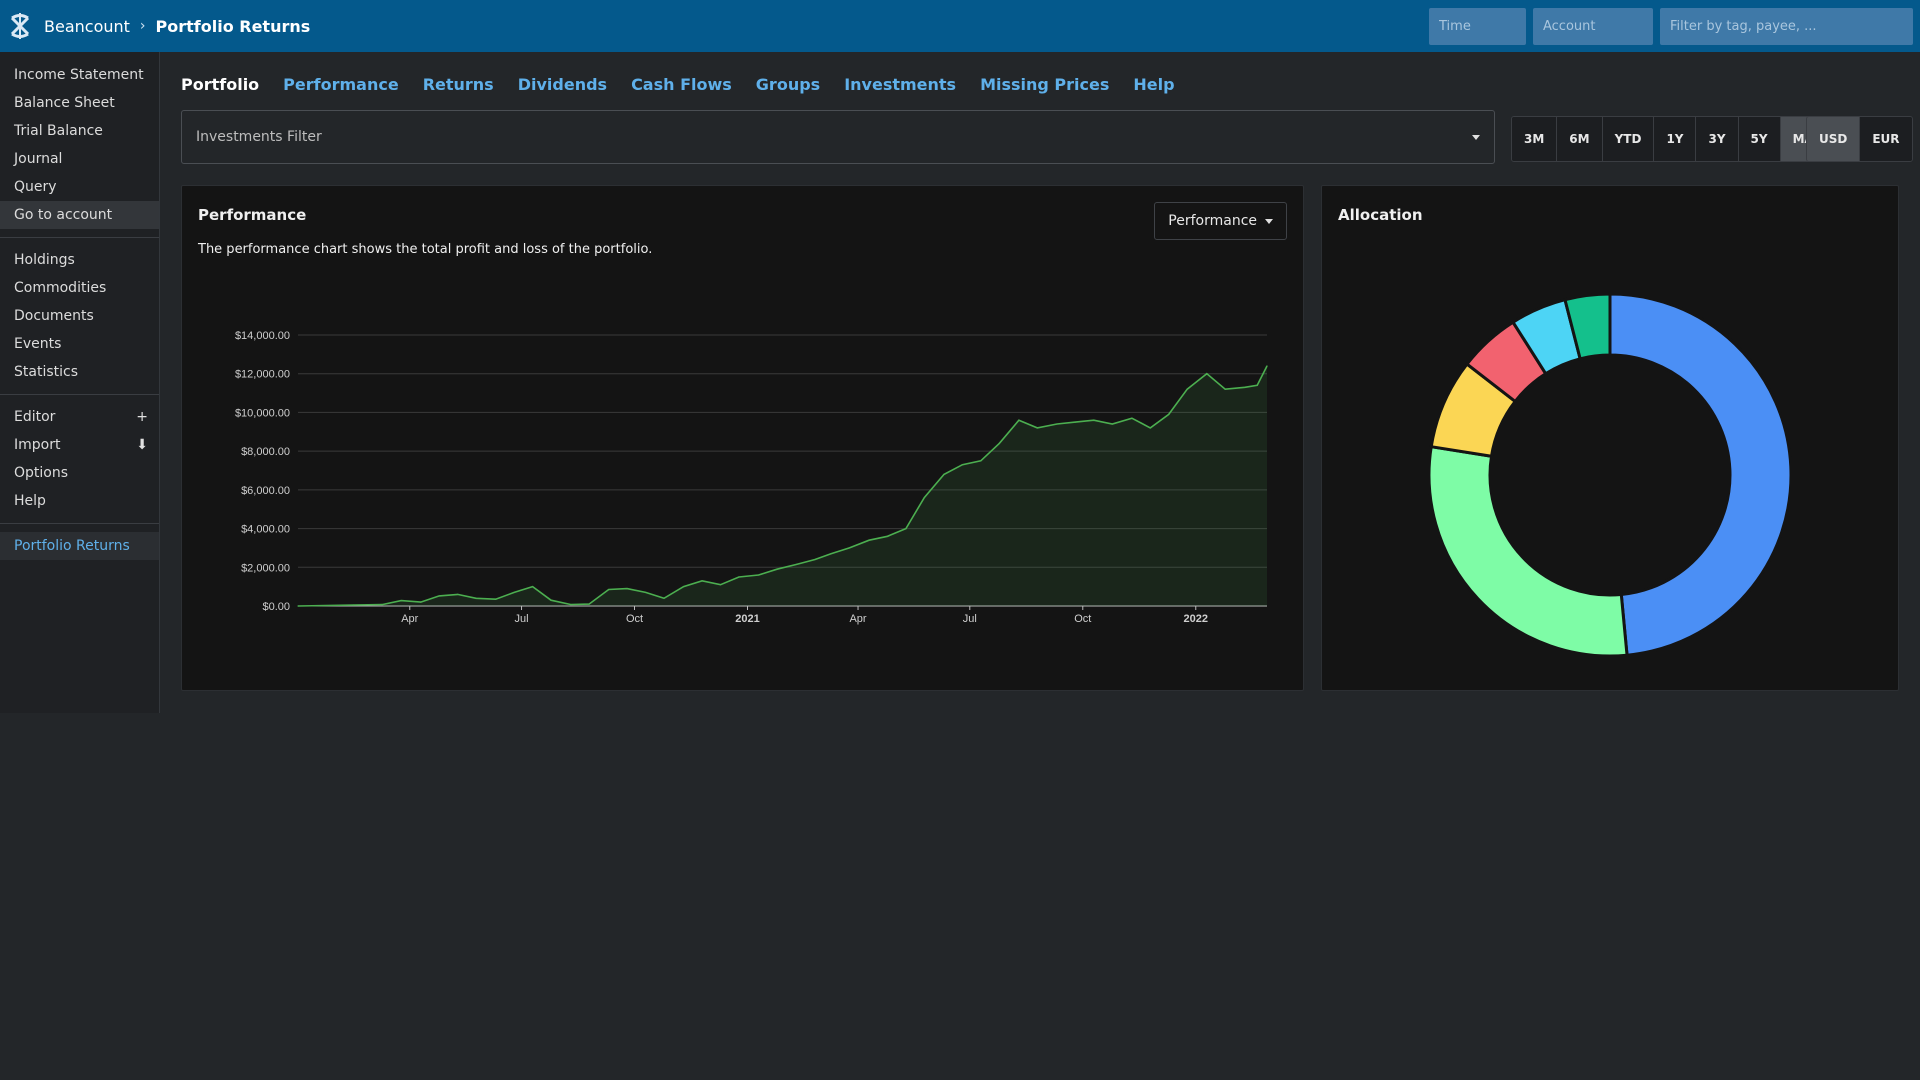  I want to click on tab-groups: Groups, so click(788, 84).